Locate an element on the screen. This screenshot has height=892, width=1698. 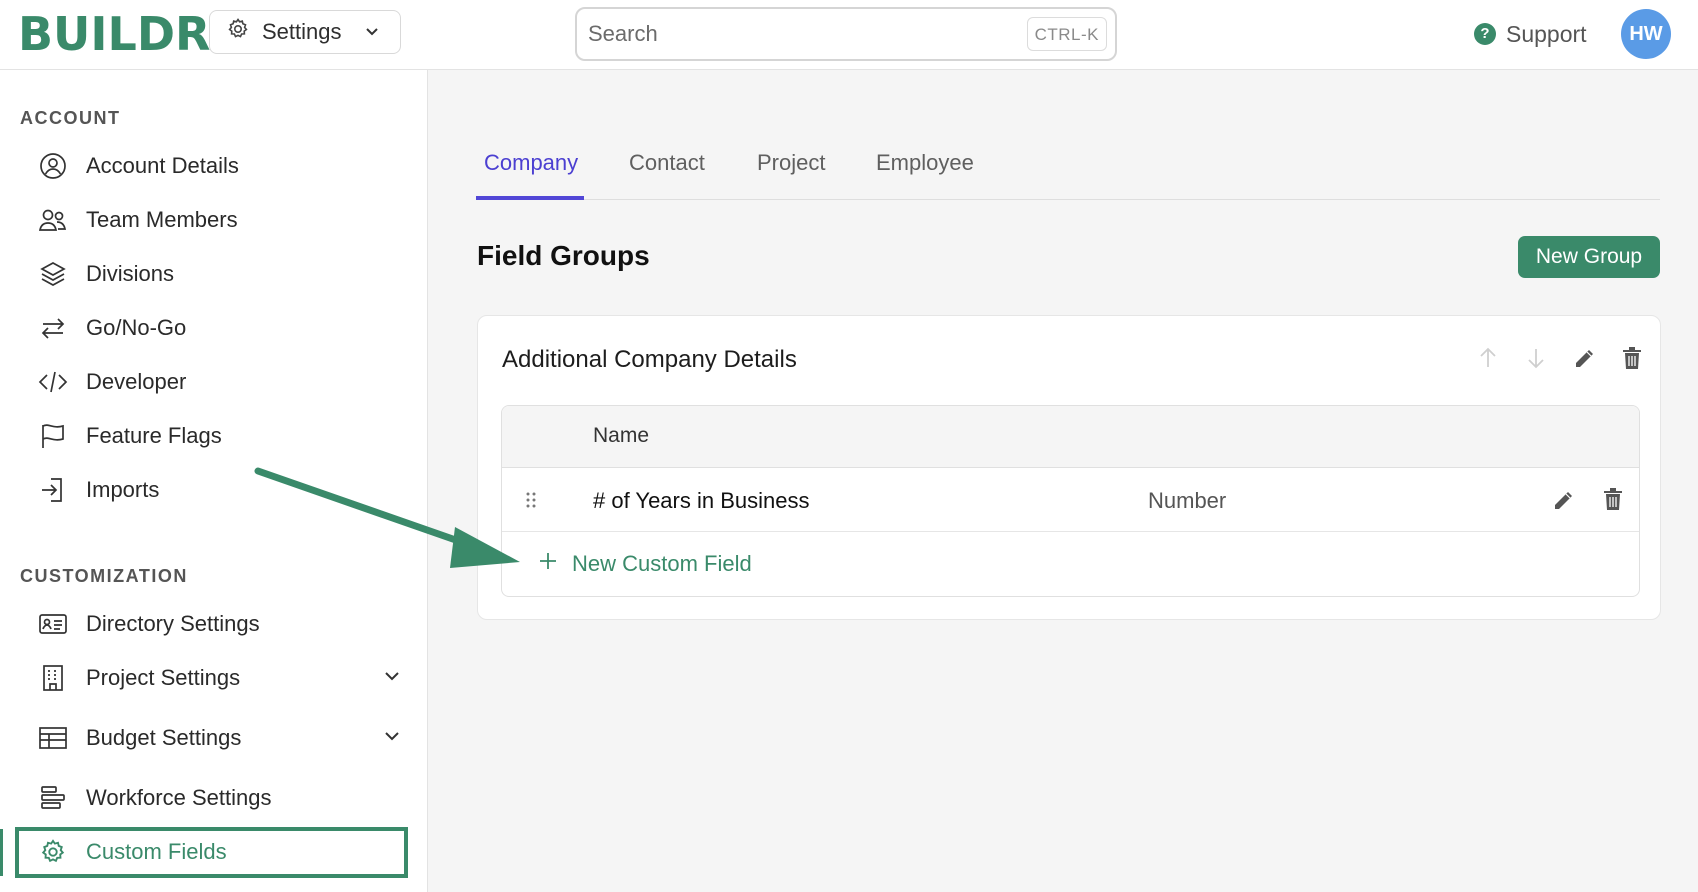
user-circle-icon is located at coordinates (53, 166).